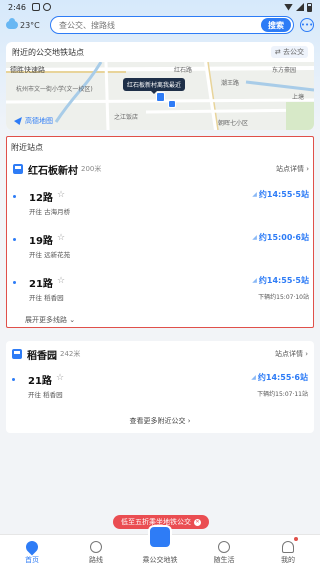  I want to click on expand-more-routes: 展开更多线路 ⌄, so click(160, 320).